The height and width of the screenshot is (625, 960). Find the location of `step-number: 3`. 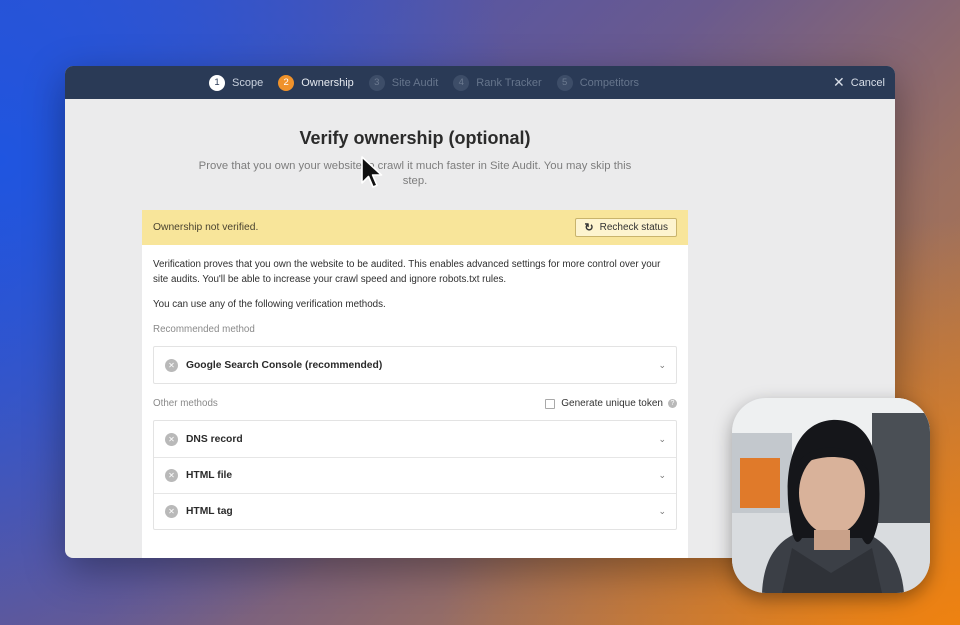

step-number: 3 is located at coordinates (376, 82).